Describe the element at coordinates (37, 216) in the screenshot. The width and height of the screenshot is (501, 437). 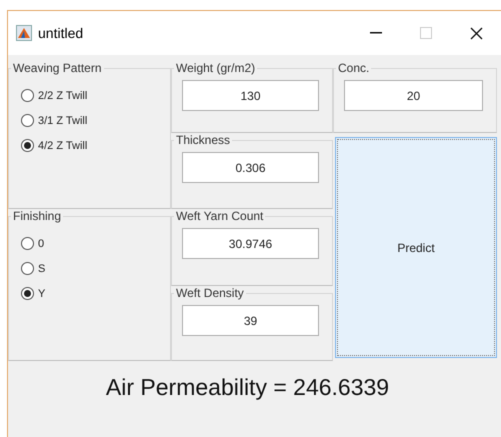
I see `panel-title: Finishing` at that location.